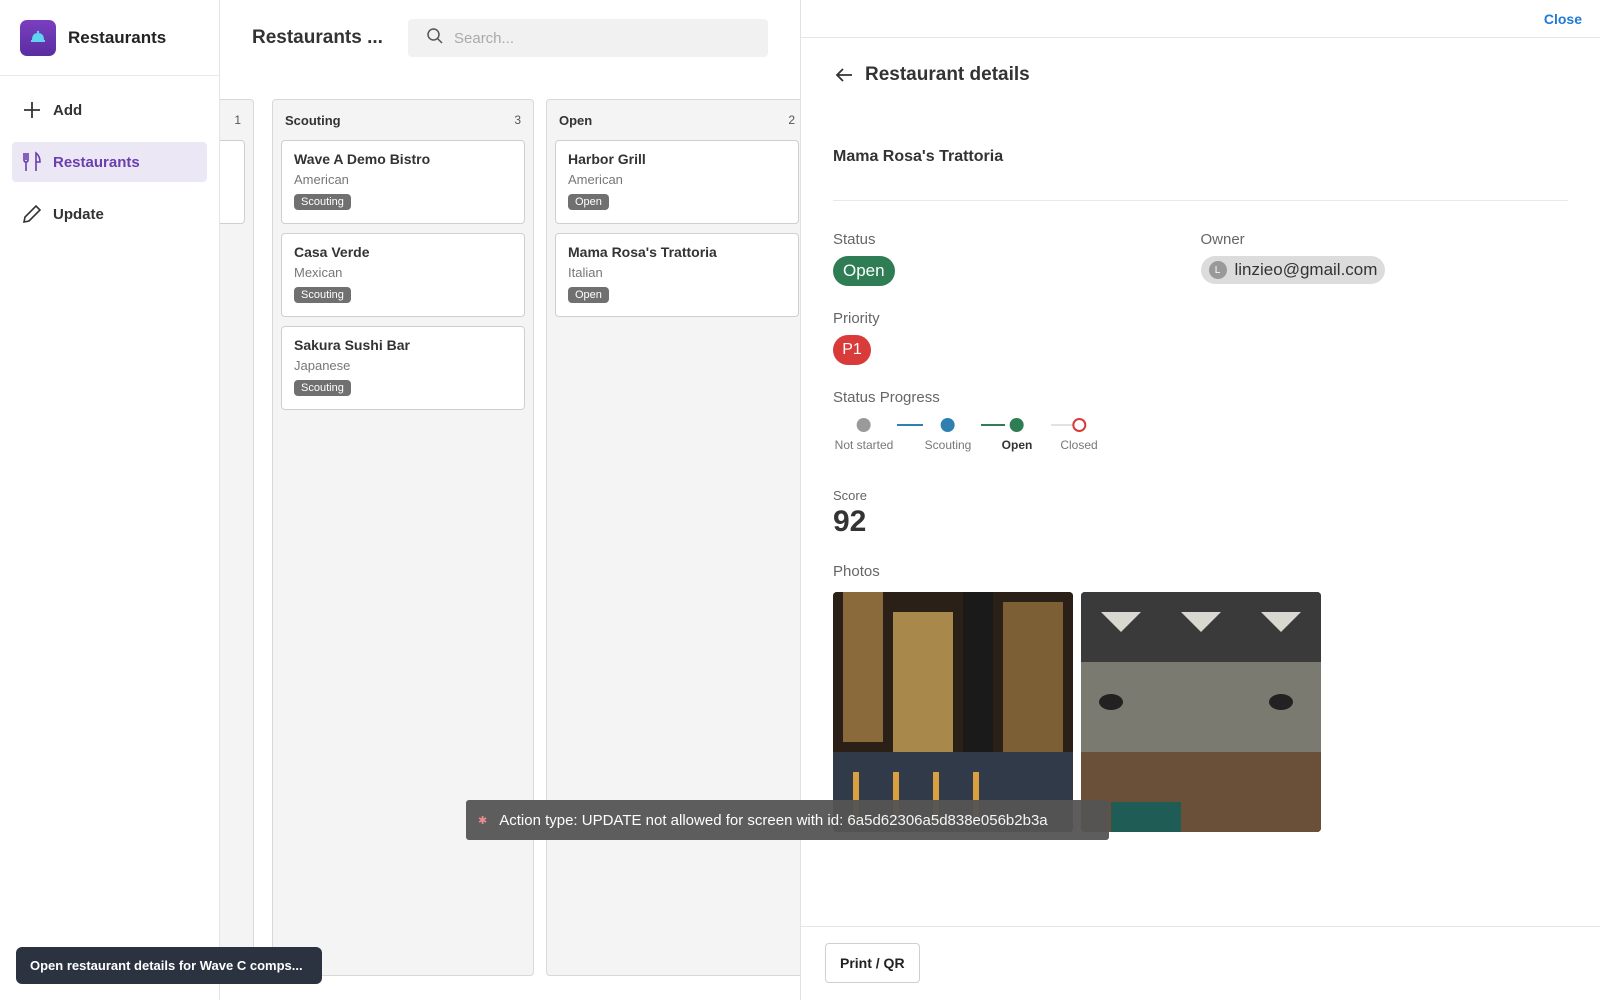 Image resolution: width=1600 pixels, height=1000 pixels. I want to click on back-arrow-icon, so click(844, 75).